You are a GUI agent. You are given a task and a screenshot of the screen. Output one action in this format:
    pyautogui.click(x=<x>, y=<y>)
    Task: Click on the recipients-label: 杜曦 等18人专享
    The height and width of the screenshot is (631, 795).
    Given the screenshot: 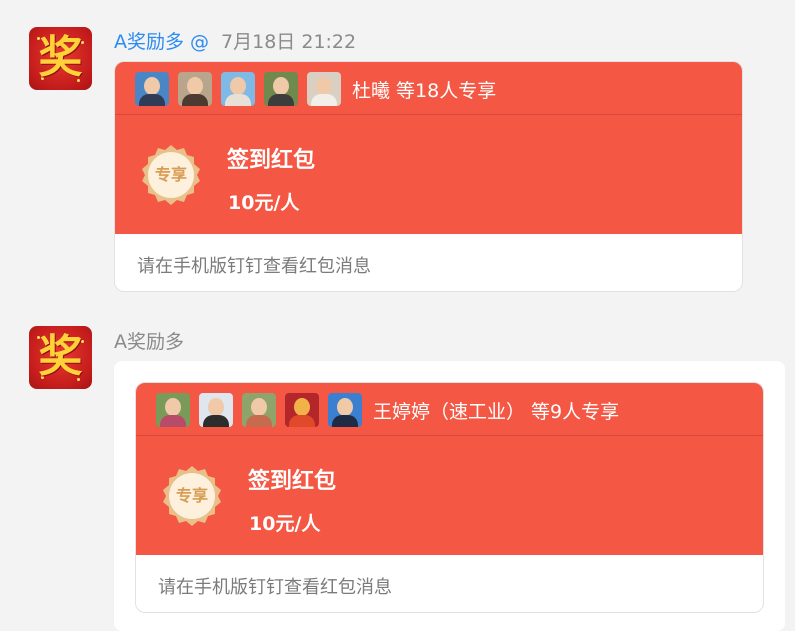 What is the action you would take?
    pyautogui.click(x=424, y=90)
    